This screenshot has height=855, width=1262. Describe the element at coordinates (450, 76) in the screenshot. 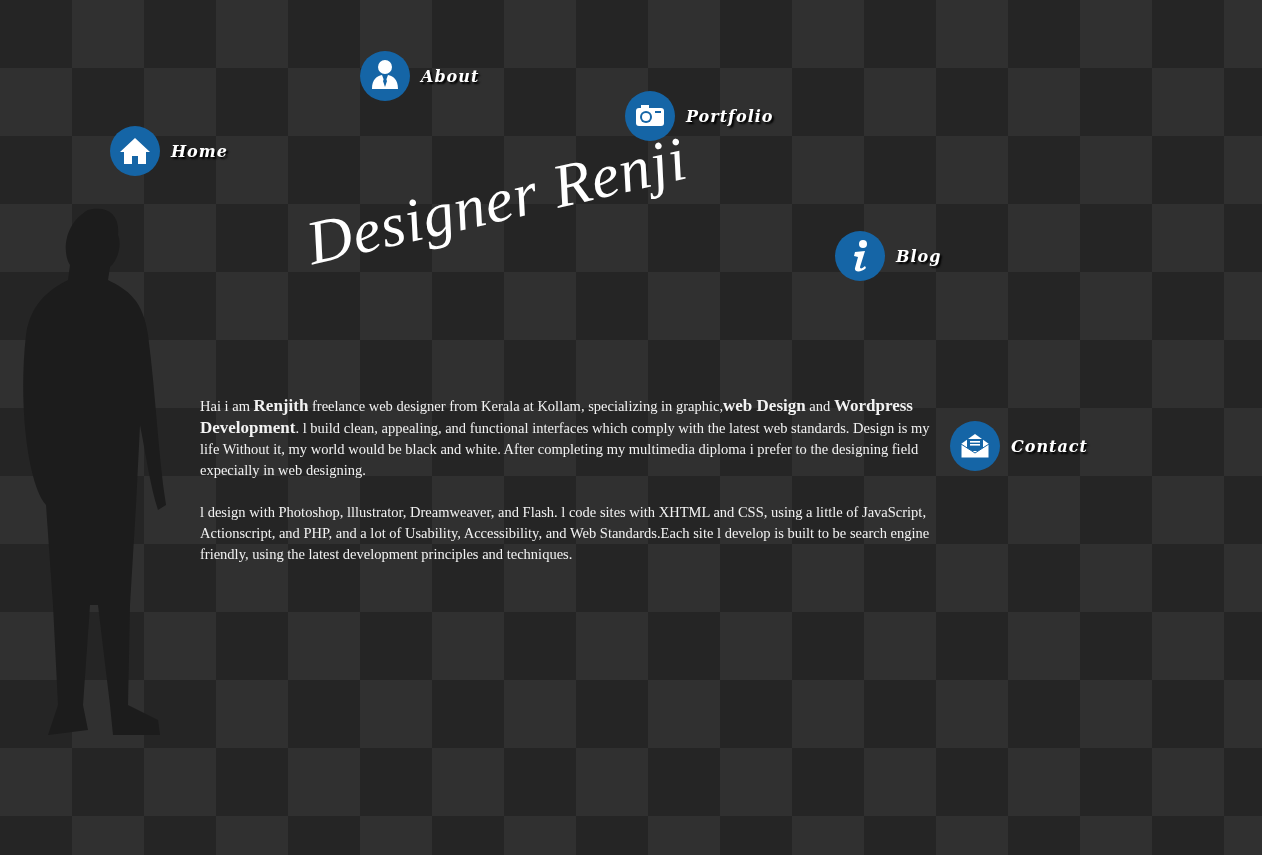

I see `nav-link: About` at that location.